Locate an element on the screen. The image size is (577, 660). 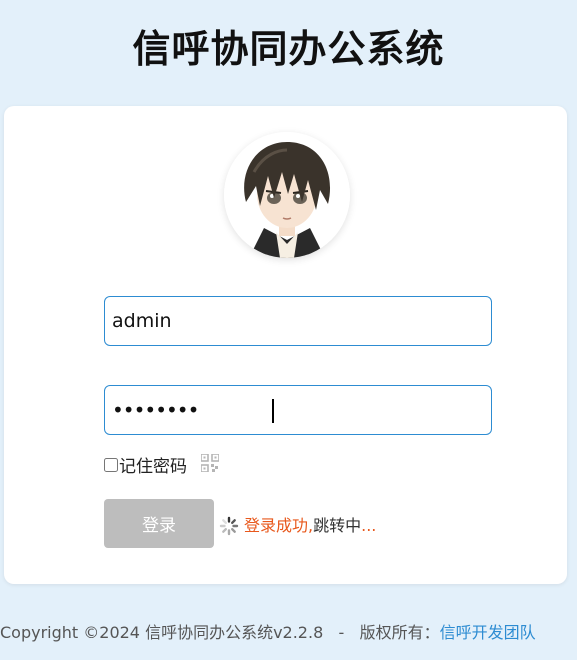
remember-checkbox is located at coordinates (111, 464).